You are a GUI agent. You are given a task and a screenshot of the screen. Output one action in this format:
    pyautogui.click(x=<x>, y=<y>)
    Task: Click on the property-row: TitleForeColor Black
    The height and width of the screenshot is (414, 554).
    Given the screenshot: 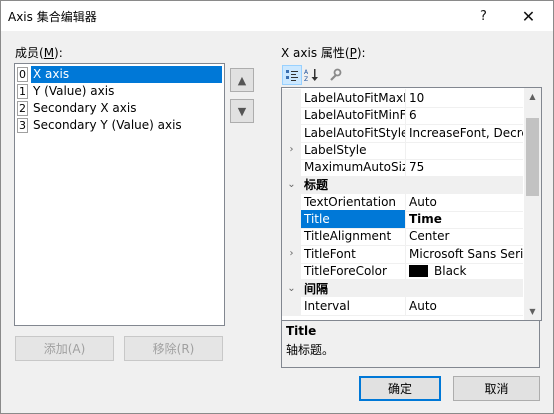 What is the action you would take?
    pyautogui.click(x=402, y=271)
    